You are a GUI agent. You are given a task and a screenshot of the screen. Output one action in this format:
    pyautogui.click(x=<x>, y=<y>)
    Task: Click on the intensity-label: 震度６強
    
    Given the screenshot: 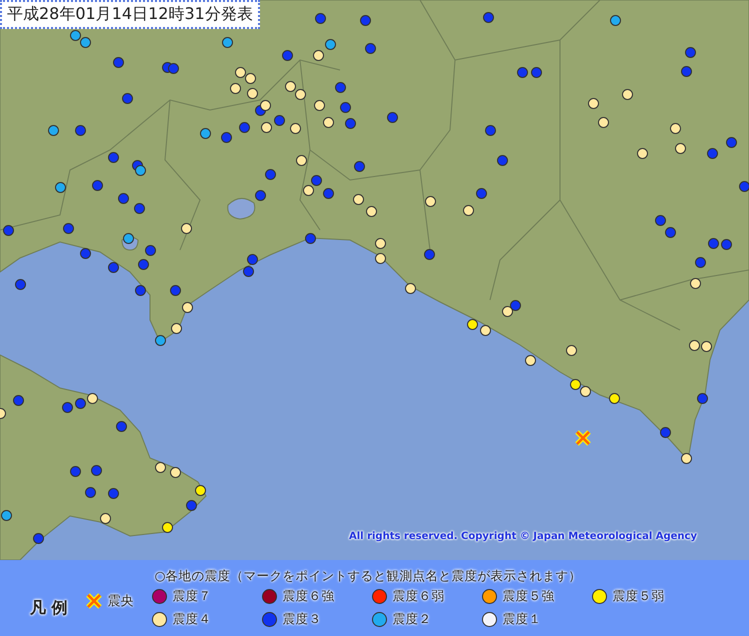 What is the action you would take?
    pyautogui.click(x=308, y=596)
    